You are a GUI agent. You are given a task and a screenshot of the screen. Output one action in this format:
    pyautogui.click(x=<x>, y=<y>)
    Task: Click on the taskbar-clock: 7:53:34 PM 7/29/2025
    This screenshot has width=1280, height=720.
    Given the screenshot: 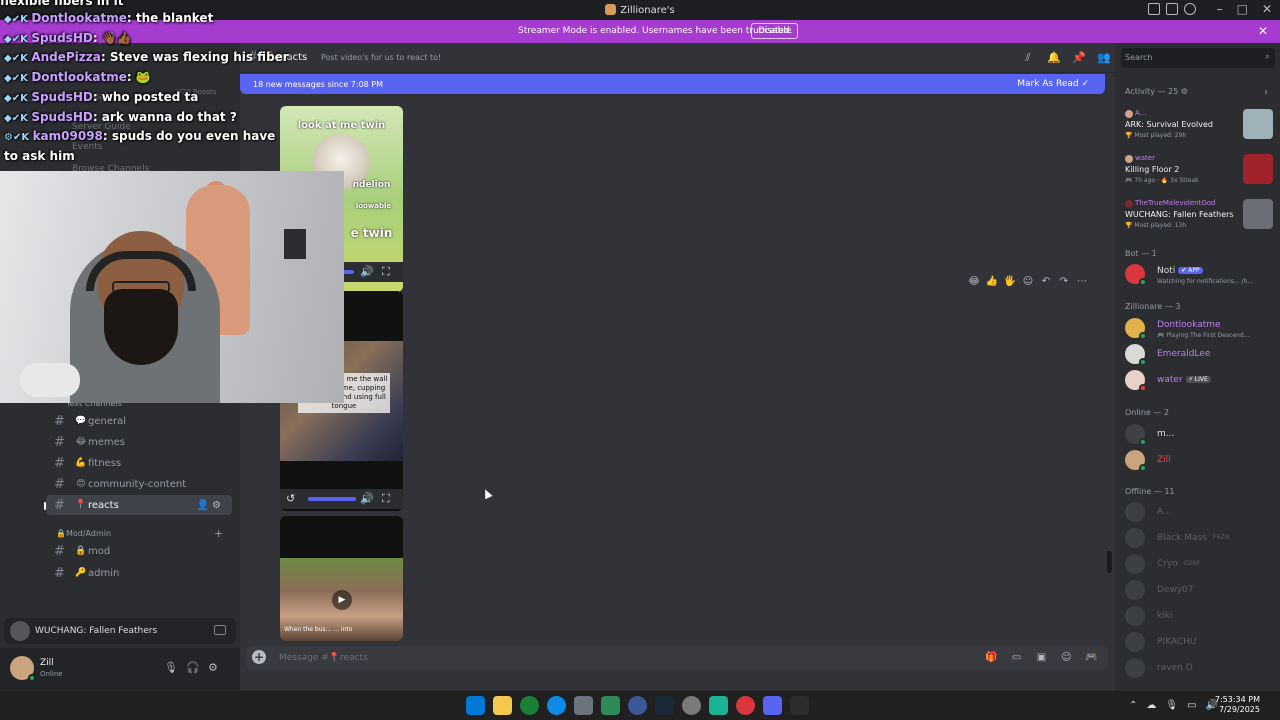 What is the action you would take?
    pyautogui.click(x=1237, y=705)
    